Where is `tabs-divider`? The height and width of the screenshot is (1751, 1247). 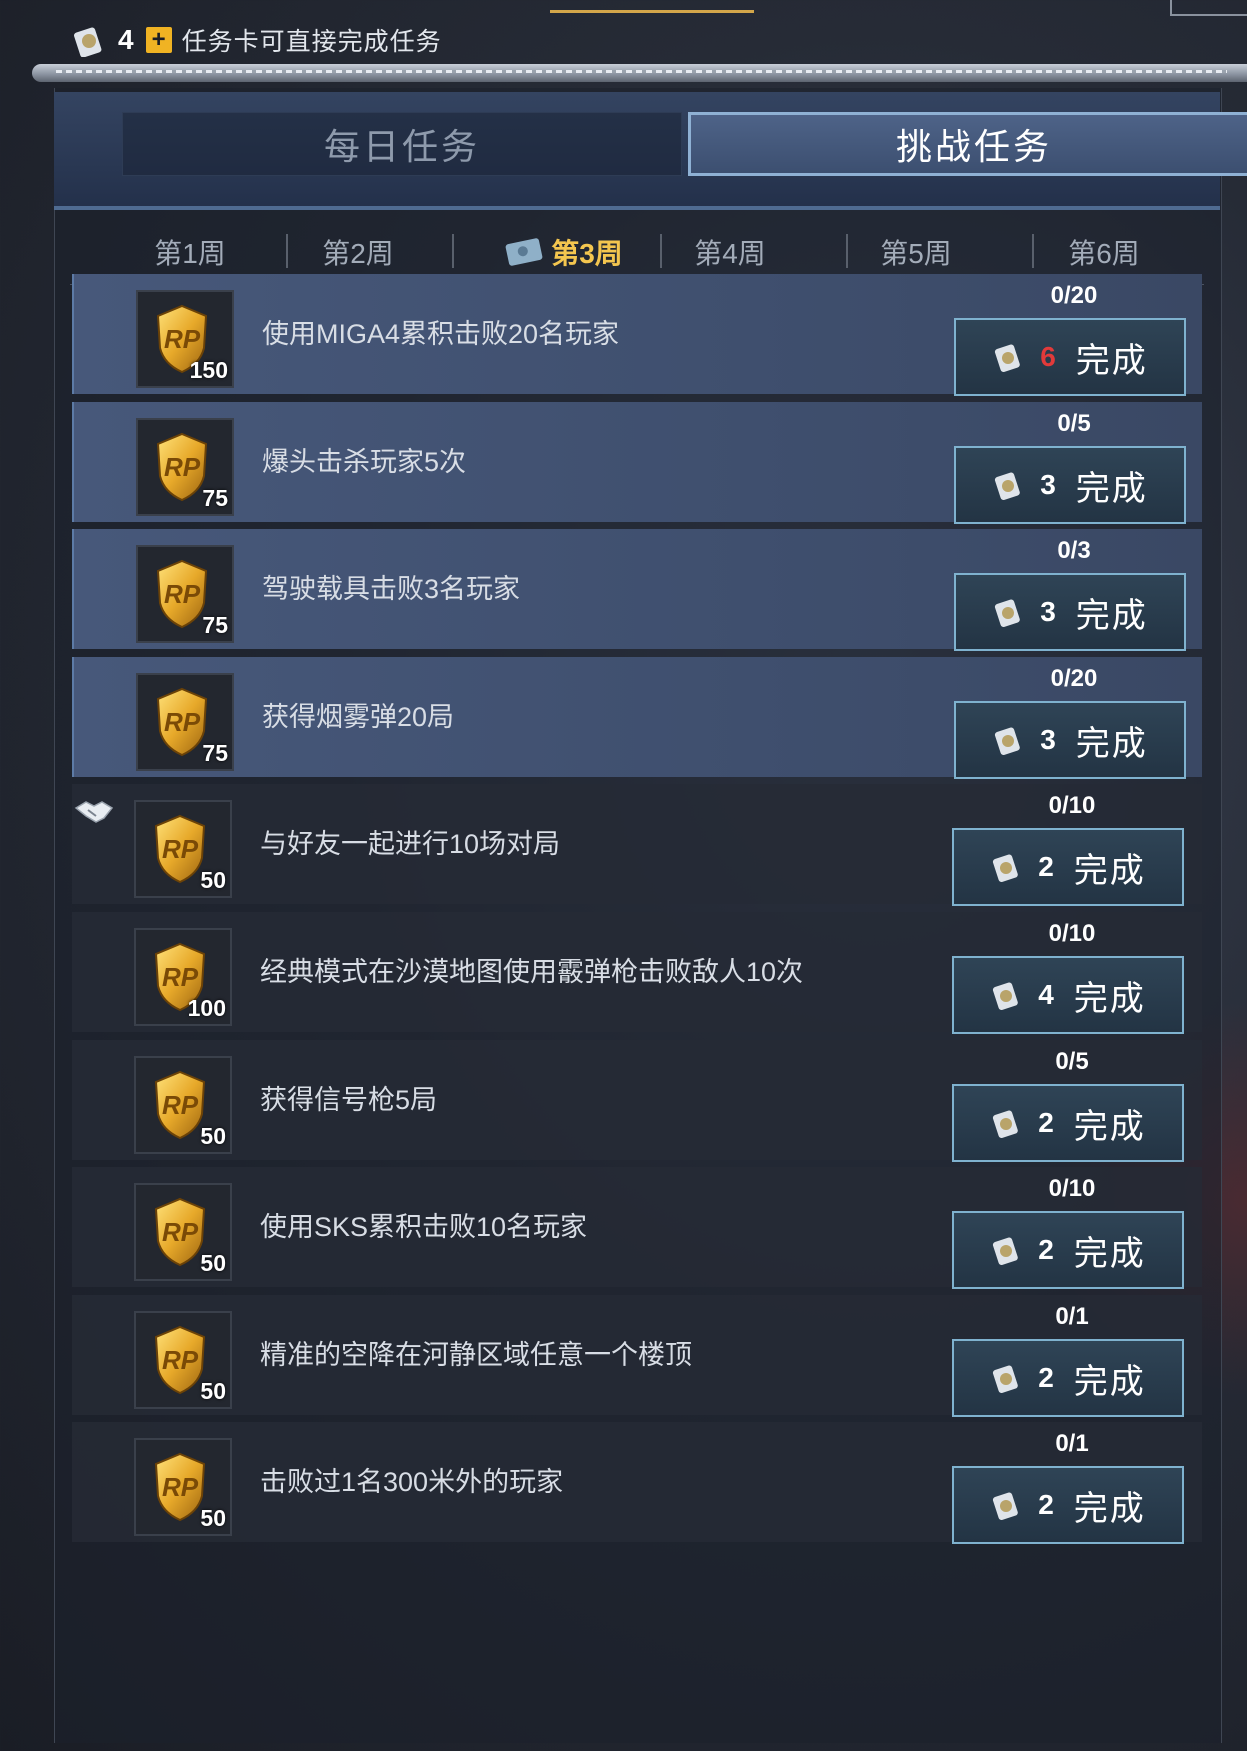 tabs-divider is located at coordinates (637, 208).